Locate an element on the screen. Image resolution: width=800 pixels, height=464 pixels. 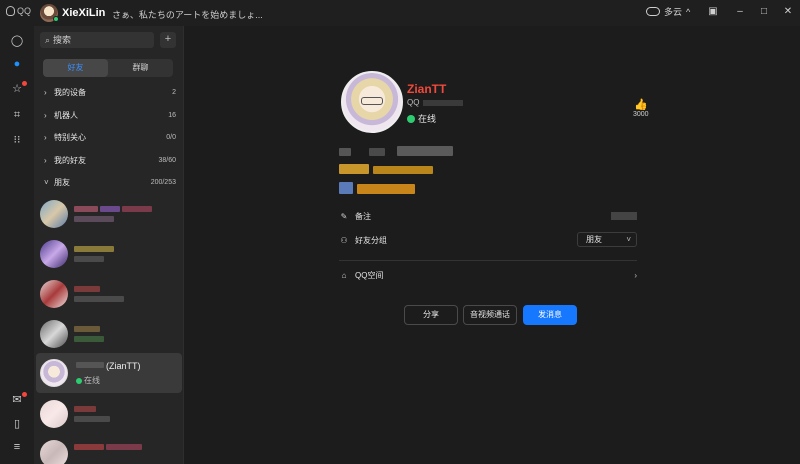
profile-name: ZianTT is located at coordinates (427, 89).